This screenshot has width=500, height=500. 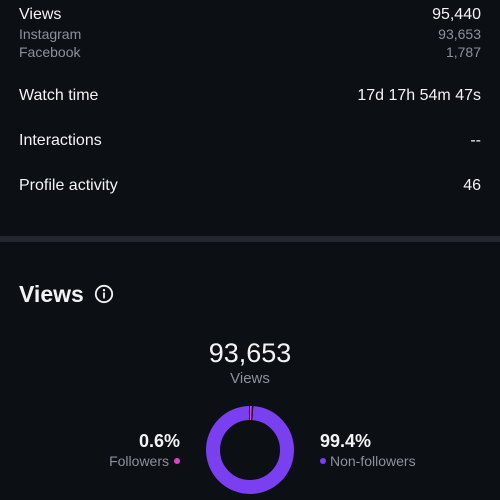 I want to click on followers-stat: 0.6% Followers, so click(x=144, y=450).